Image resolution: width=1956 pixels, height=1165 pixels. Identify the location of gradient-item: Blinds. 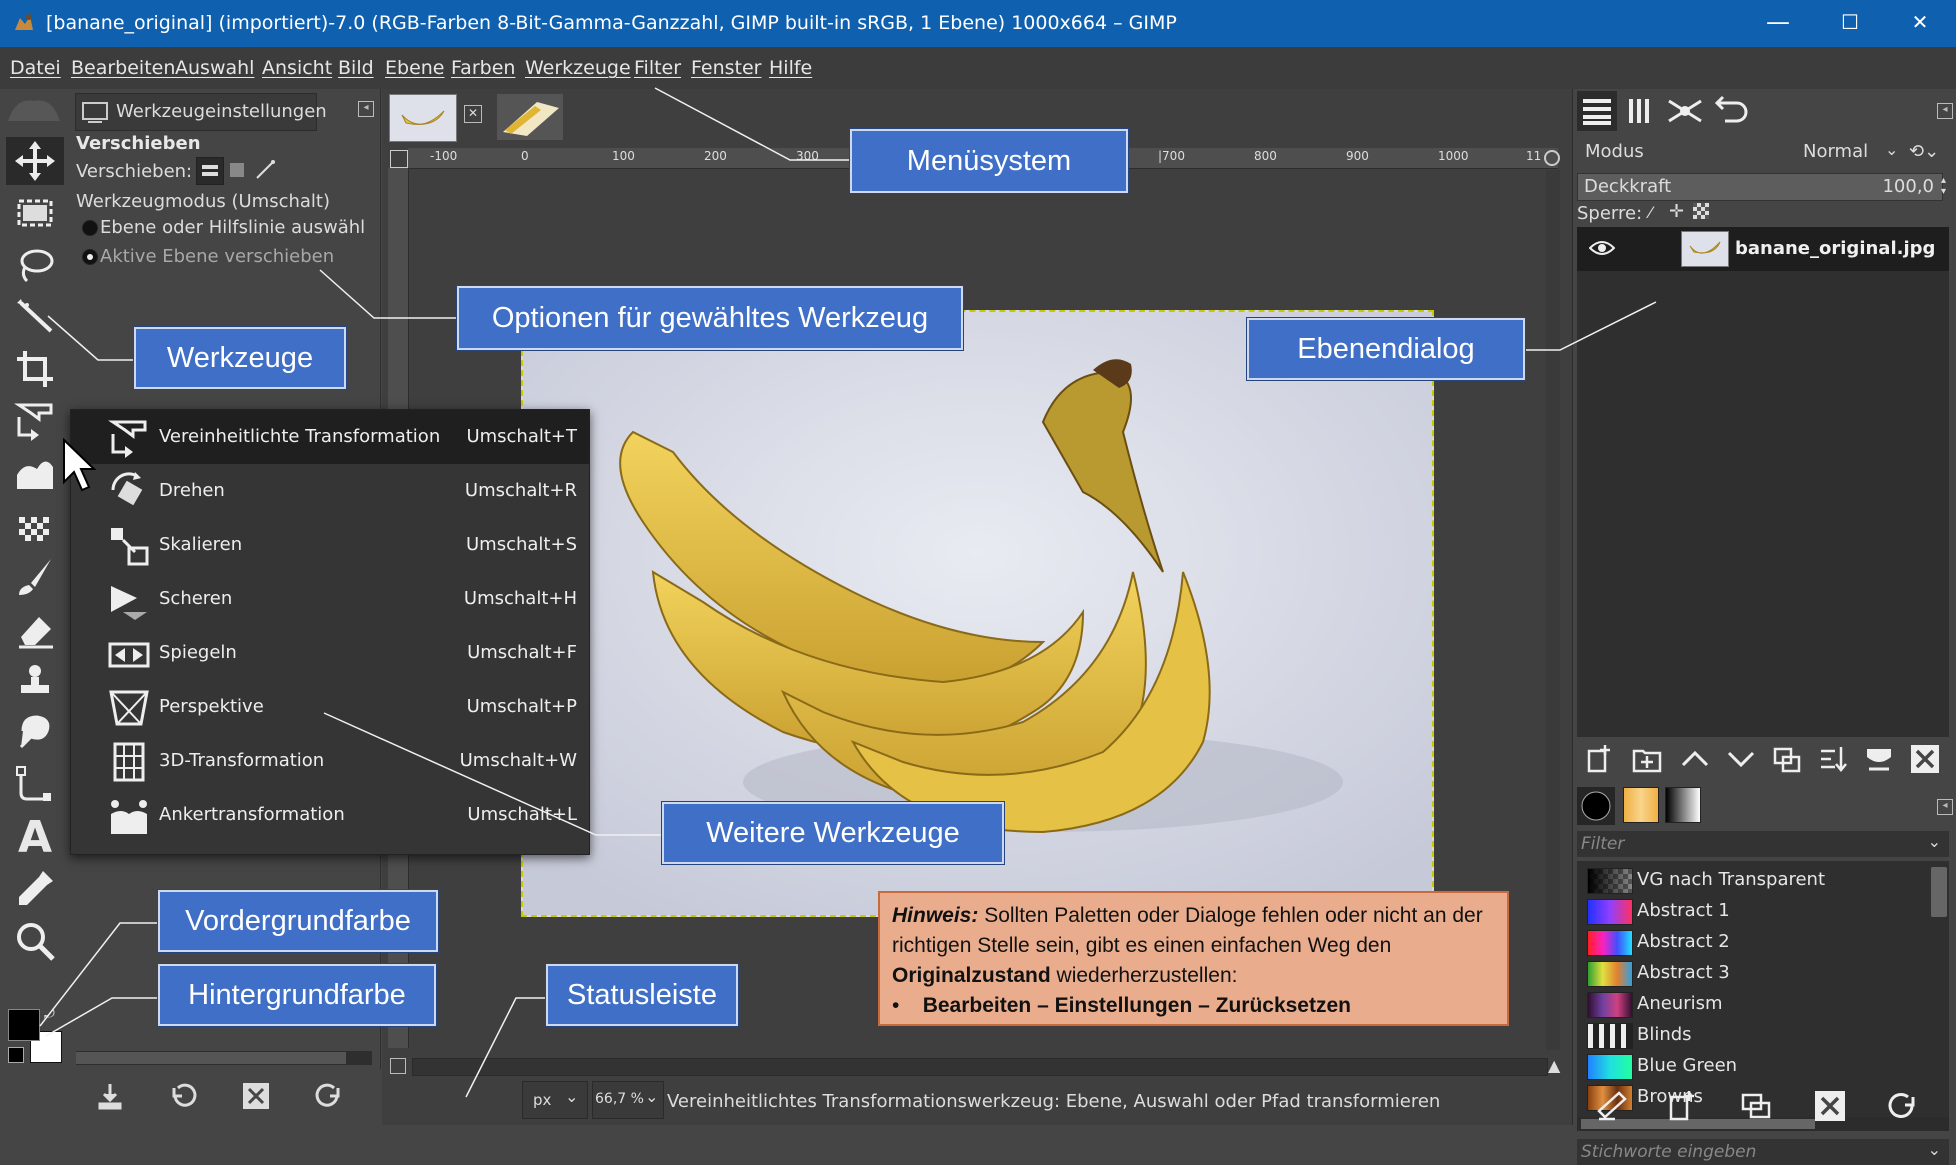
(1766, 1035).